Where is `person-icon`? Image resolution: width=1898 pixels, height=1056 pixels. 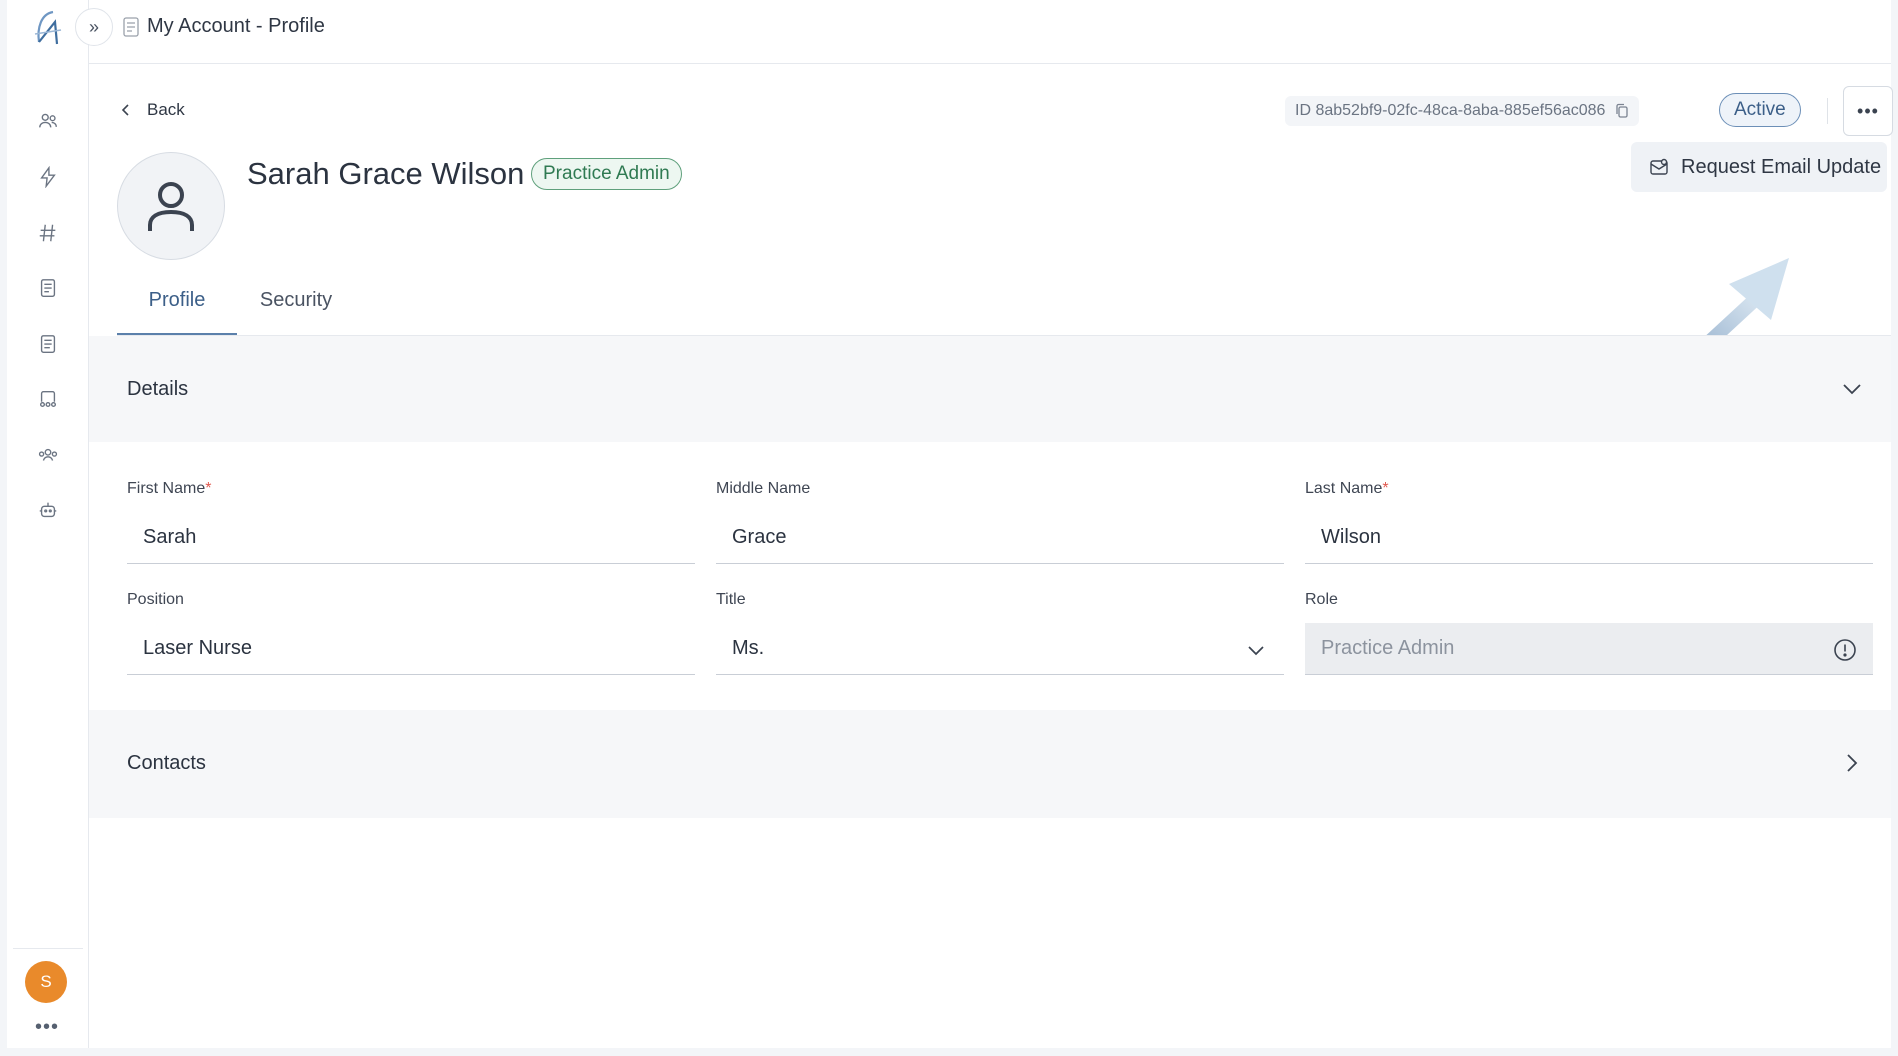 person-icon is located at coordinates (171, 206).